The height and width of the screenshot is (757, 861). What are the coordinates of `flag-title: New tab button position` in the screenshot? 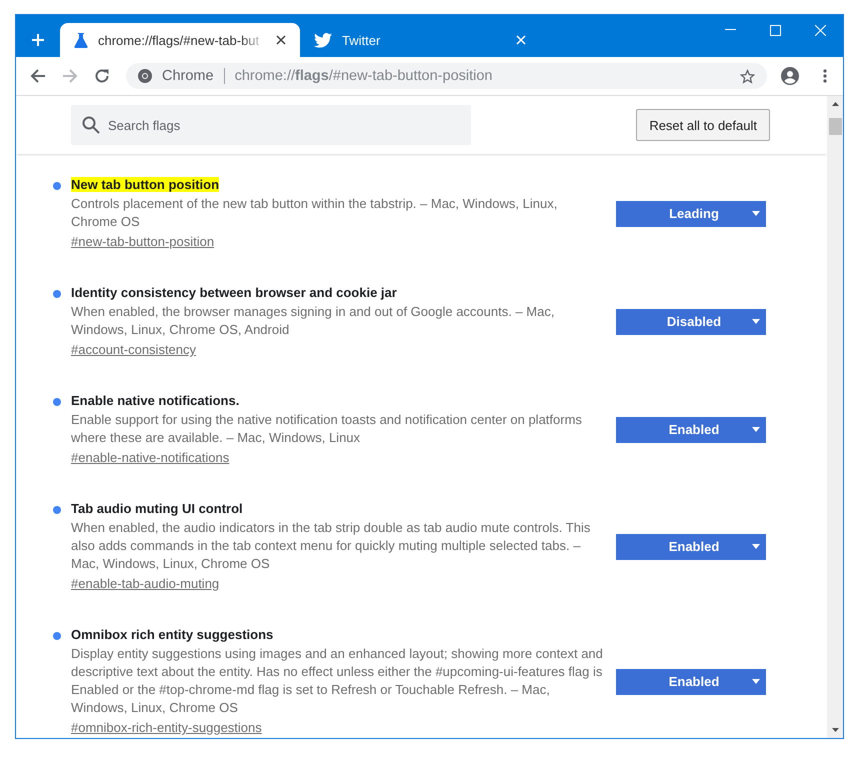 It's located at (145, 184).